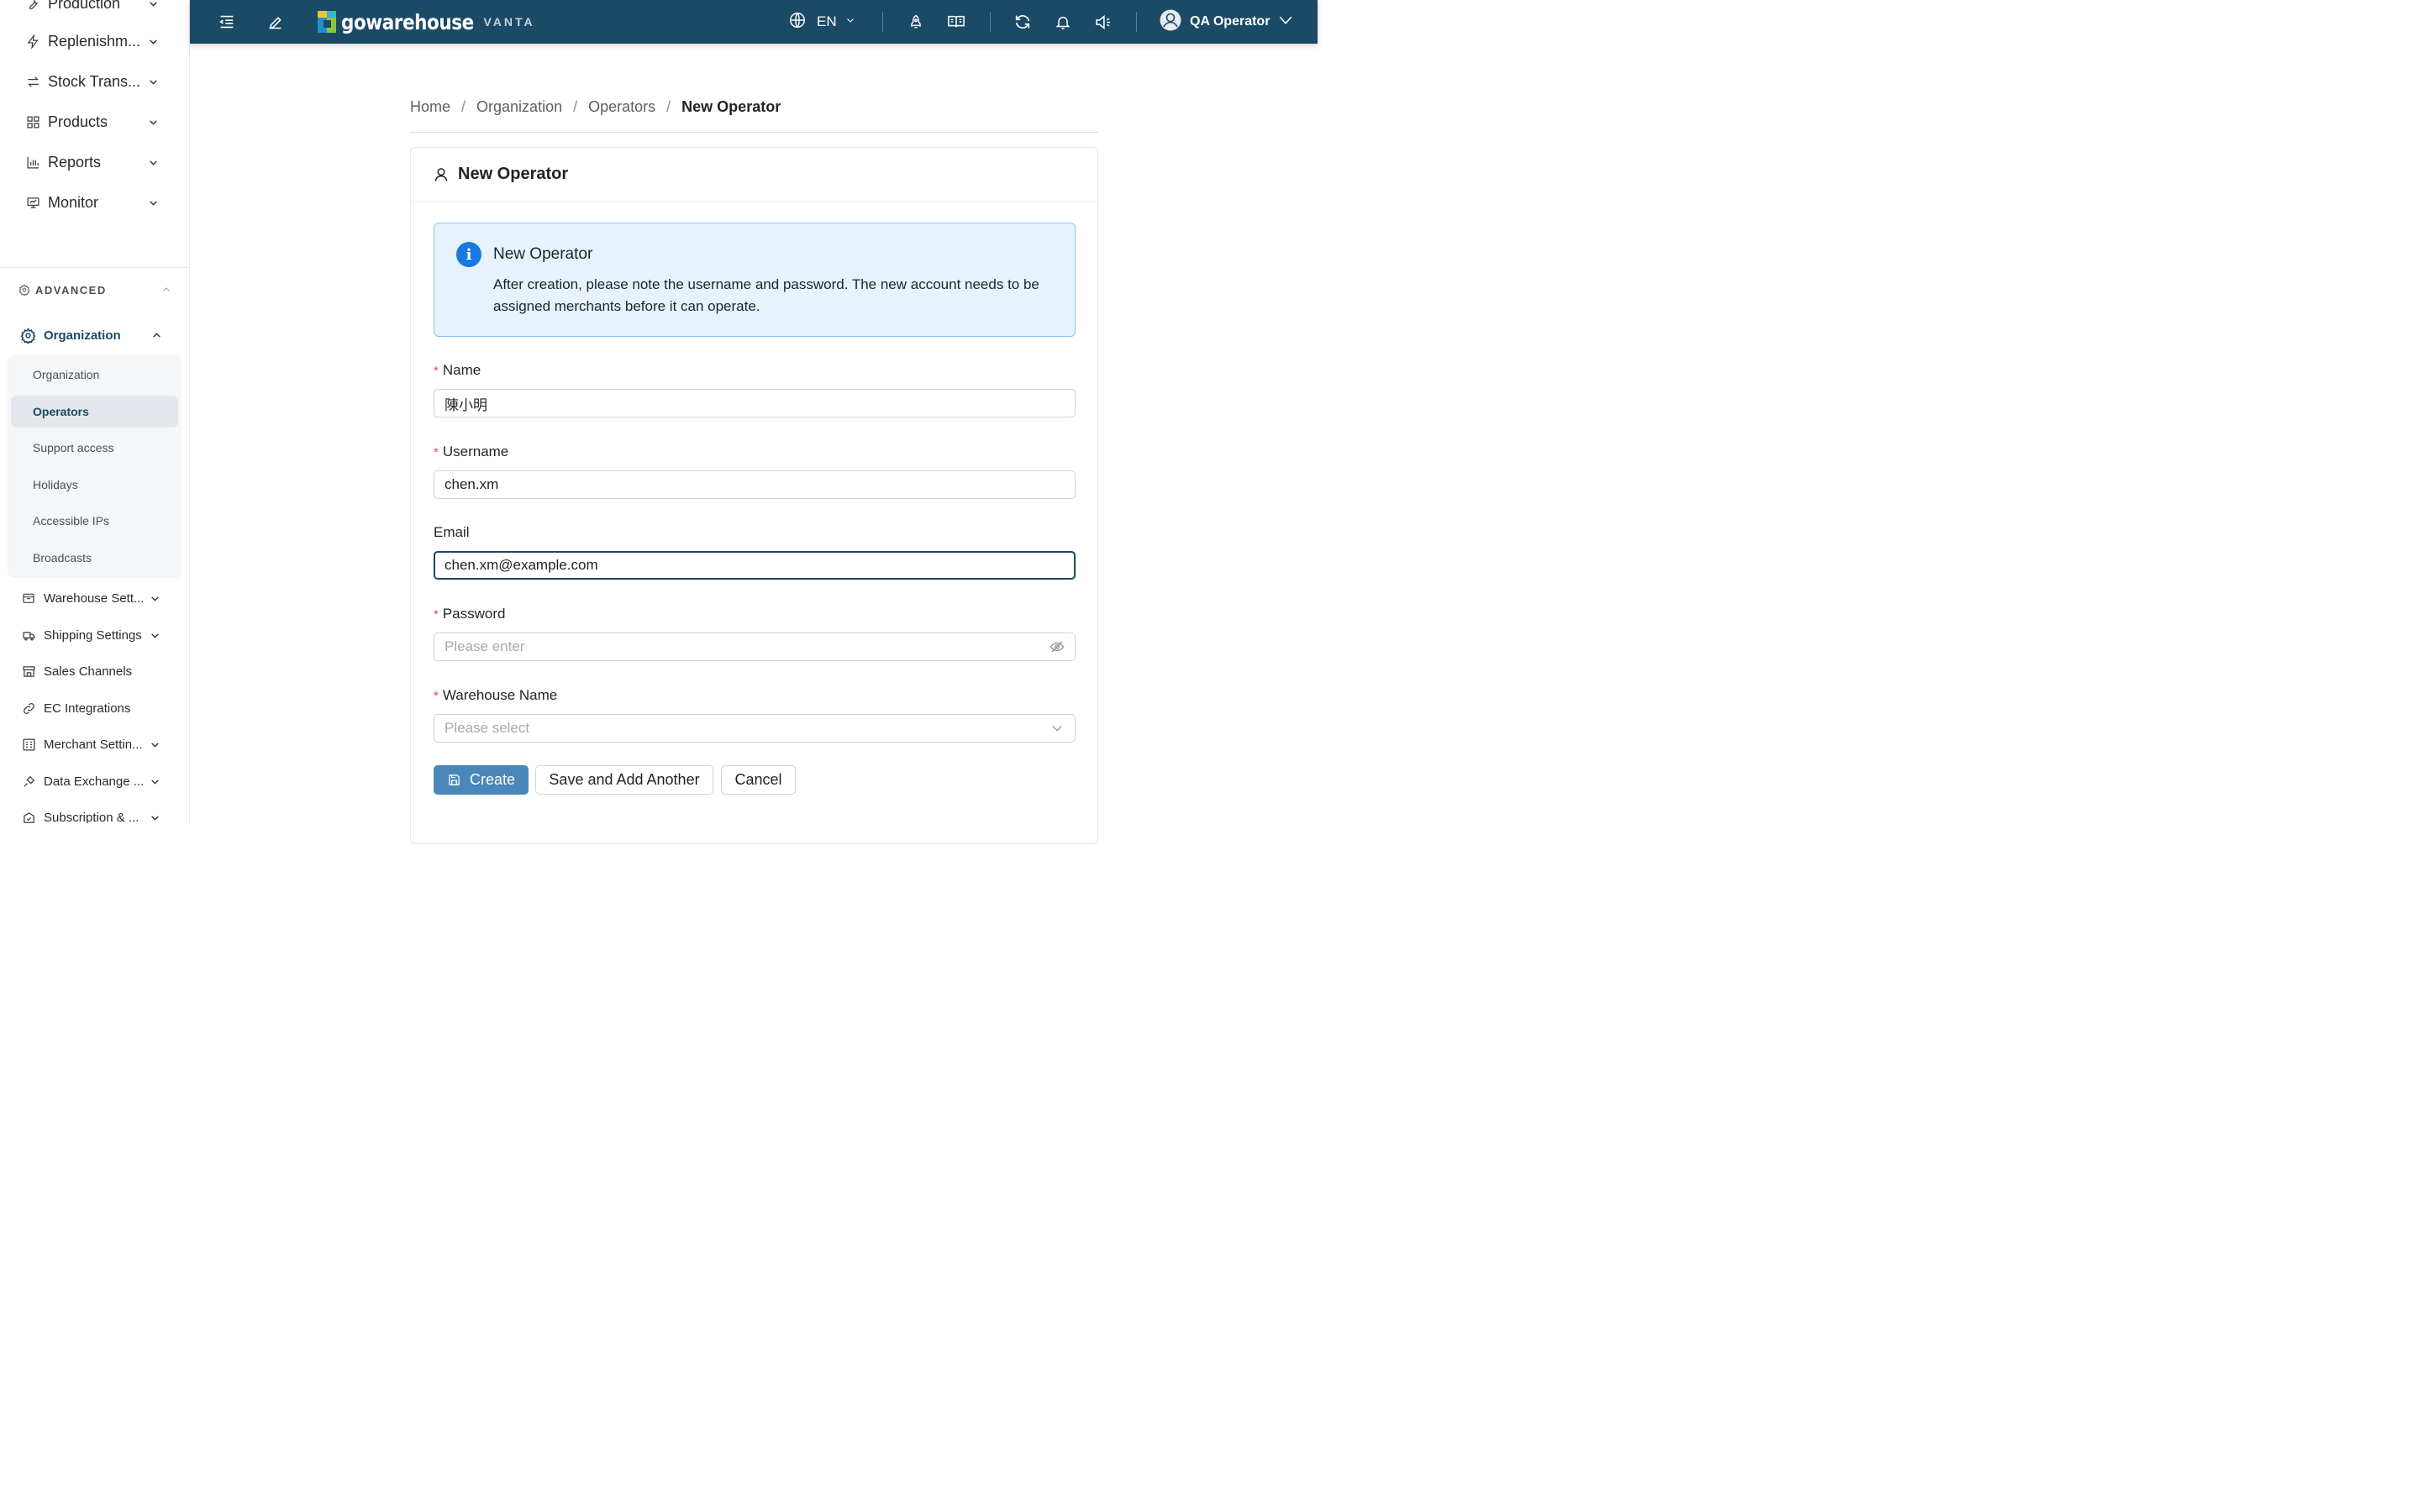  What do you see at coordinates (471, 452) in the screenshot?
I see `username-label: * Username` at bounding box center [471, 452].